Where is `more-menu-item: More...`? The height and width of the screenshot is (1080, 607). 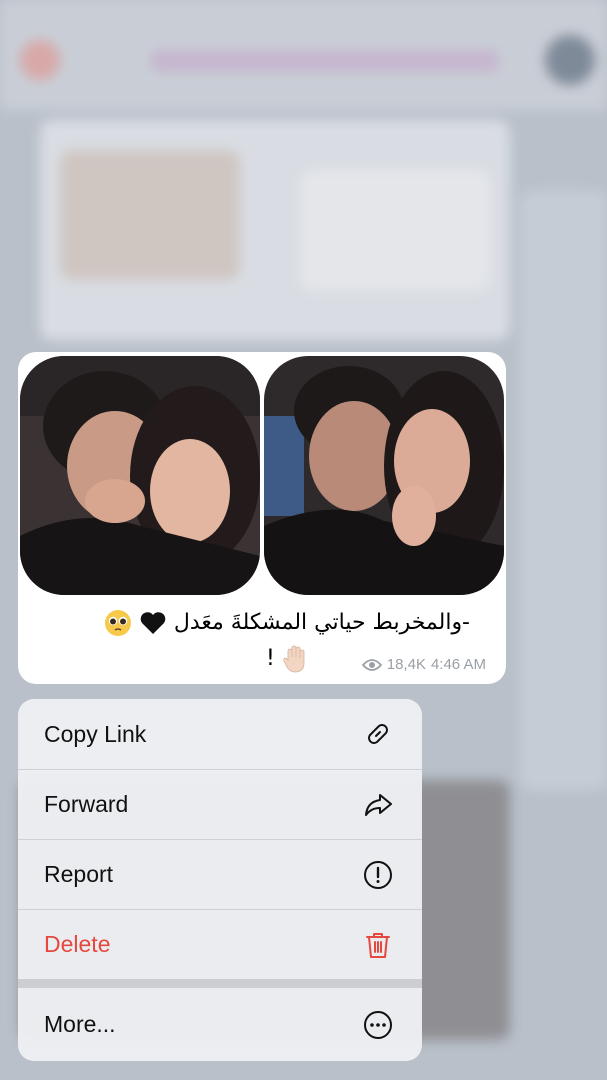 more-menu-item: More... is located at coordinates (220, 1024).